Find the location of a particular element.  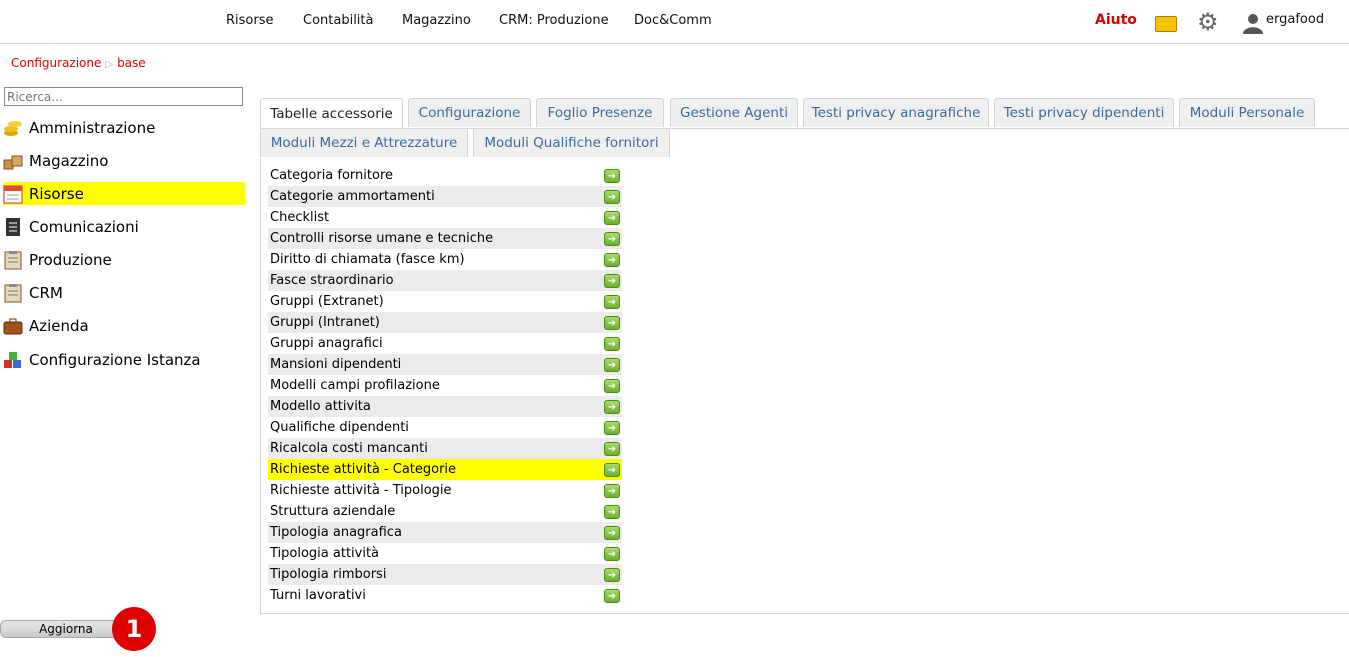

nav-doc-comm: Doc&Comm is located at coordinates (673, 20).